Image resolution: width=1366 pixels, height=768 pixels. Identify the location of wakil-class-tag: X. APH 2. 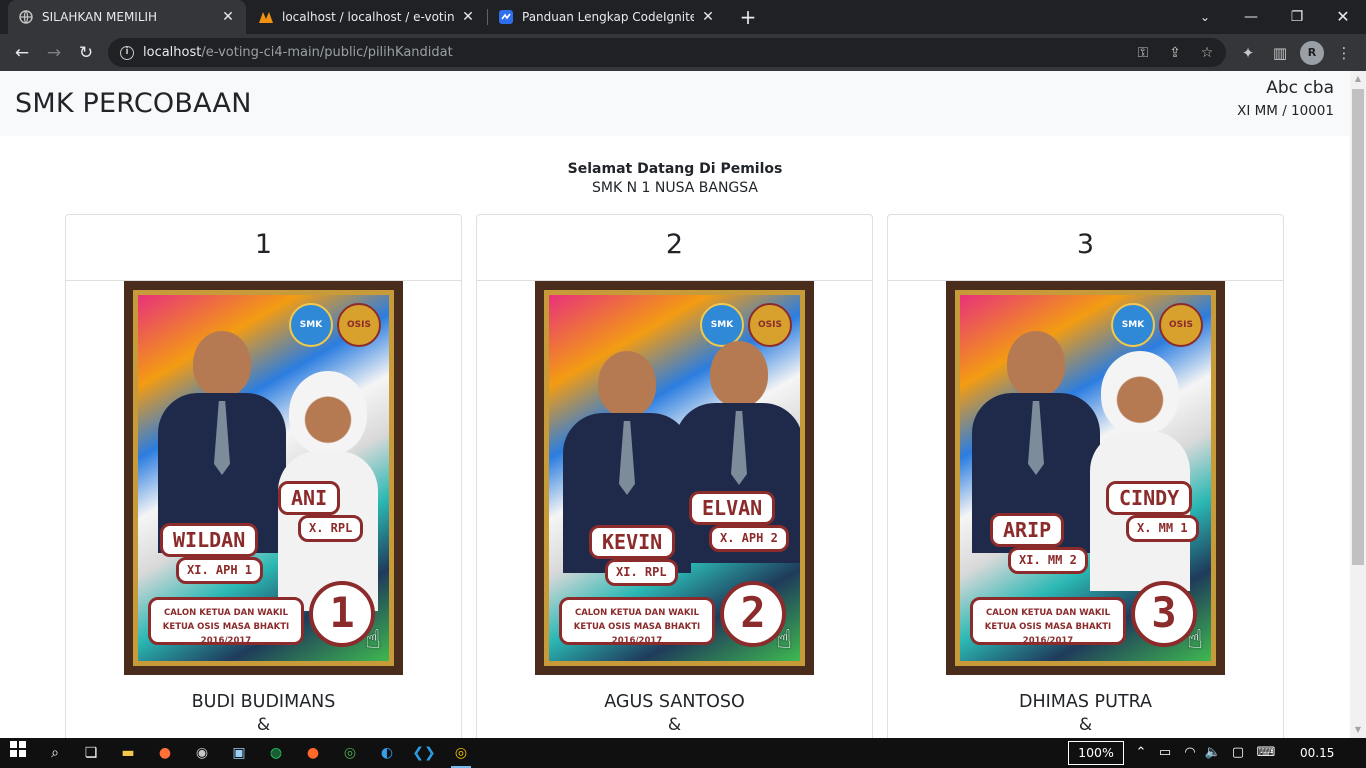
(749, 538).